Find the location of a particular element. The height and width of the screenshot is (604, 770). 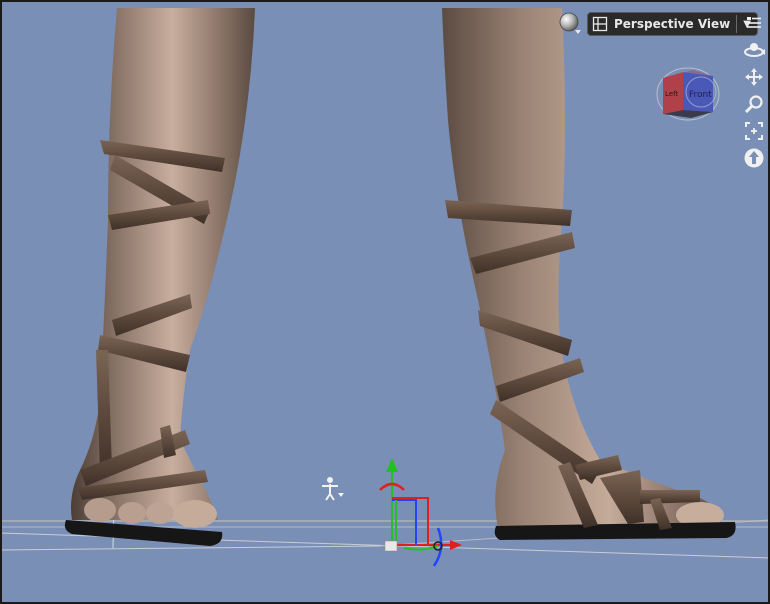

view-selector-divider is located at coordinates (737, 24).